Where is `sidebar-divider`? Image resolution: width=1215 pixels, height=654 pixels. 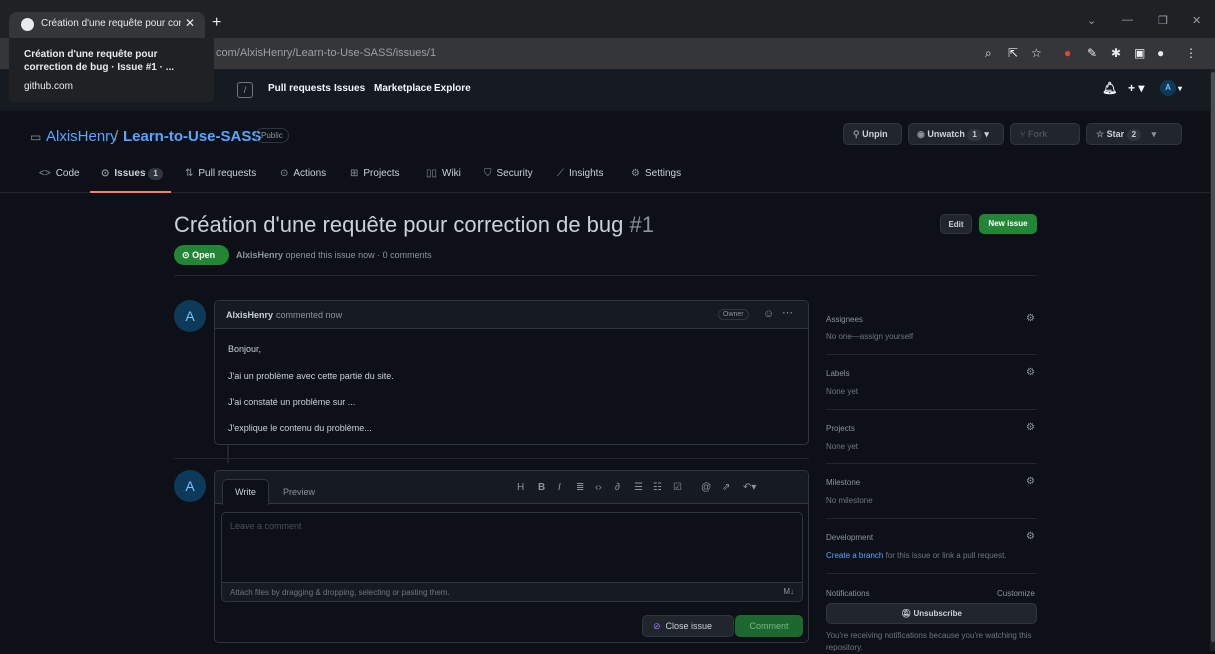
sidebar-divider is located at coordinates (931, 573).